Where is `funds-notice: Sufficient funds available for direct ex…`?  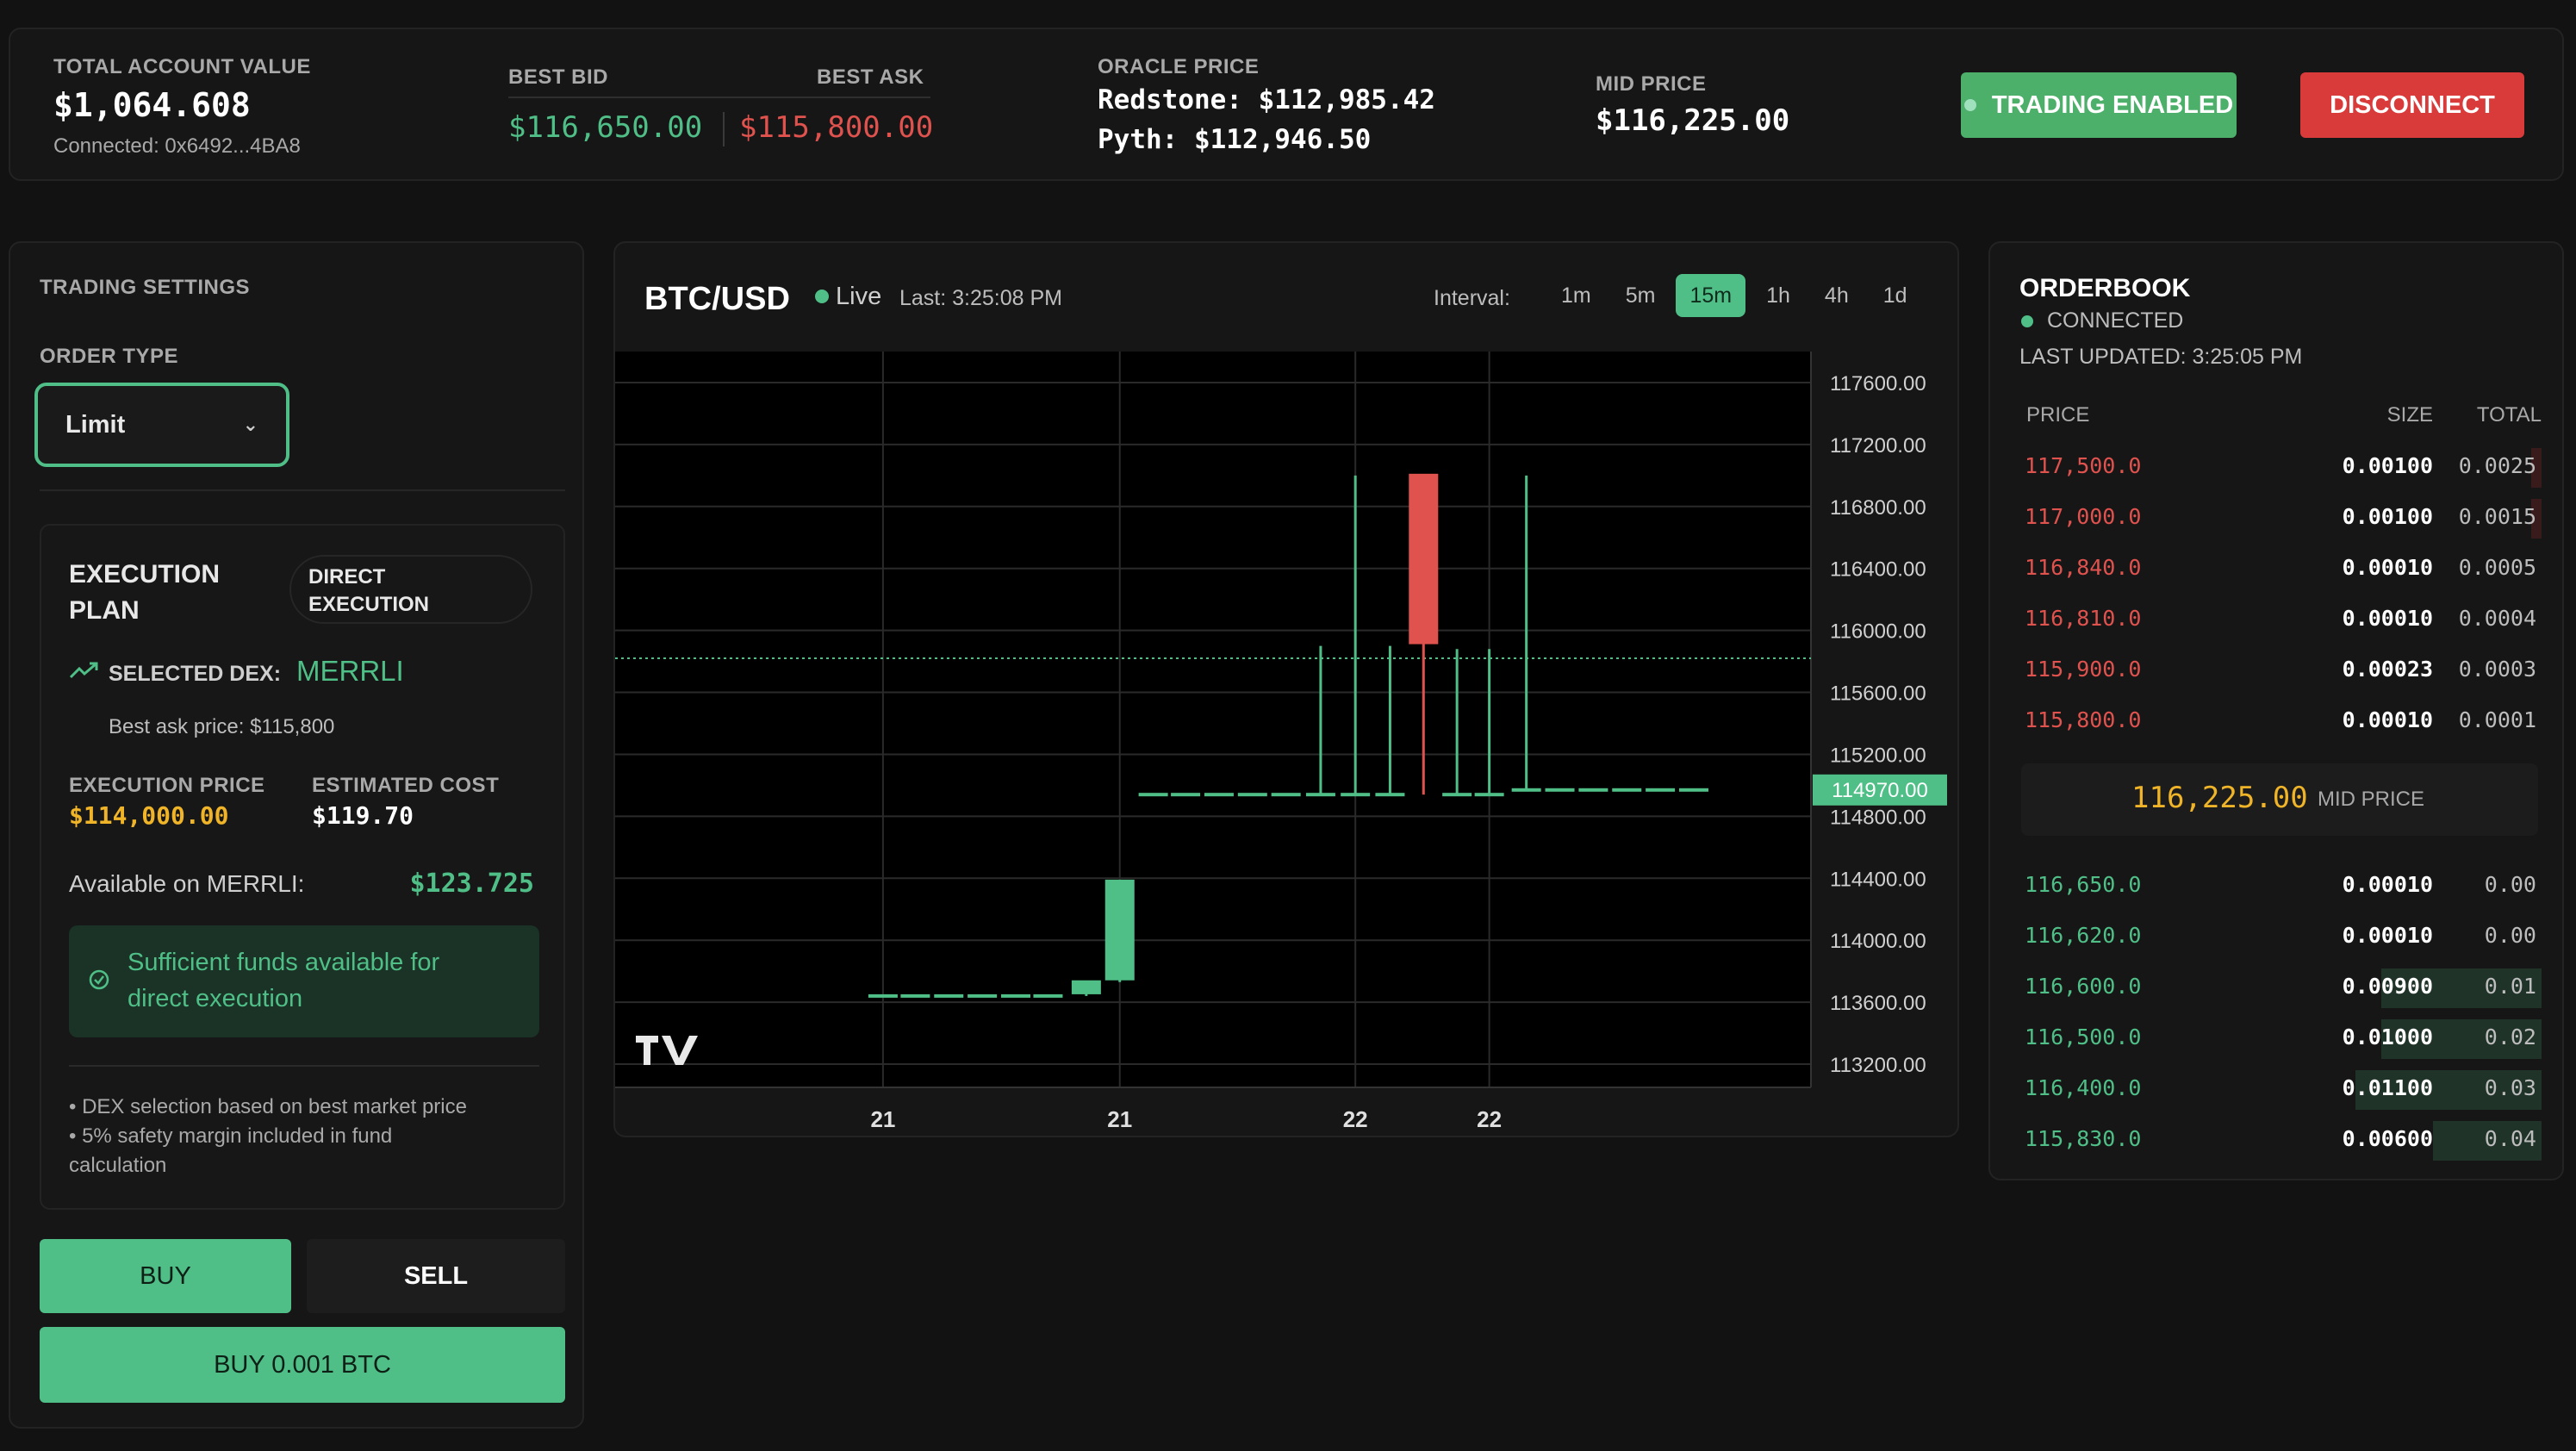
funds-notice: Sufficient funds available for direct ex… is located at coordinates (304, 981).